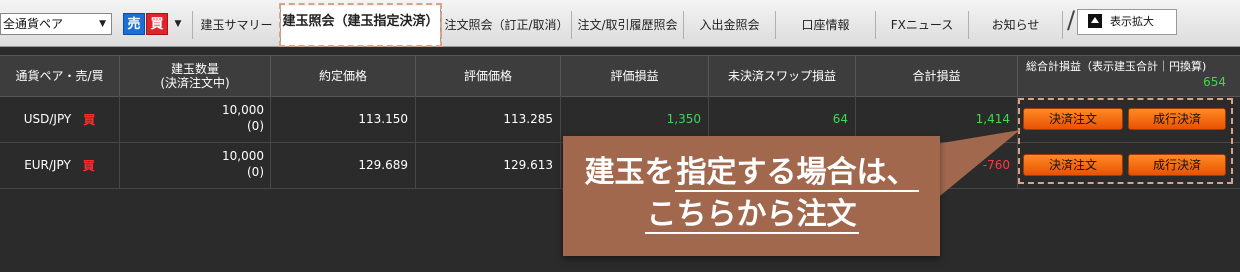  Describe the element at coordinates (825, 25) in the screenshot. I see `tab-account-info: 口座情報` at that location.